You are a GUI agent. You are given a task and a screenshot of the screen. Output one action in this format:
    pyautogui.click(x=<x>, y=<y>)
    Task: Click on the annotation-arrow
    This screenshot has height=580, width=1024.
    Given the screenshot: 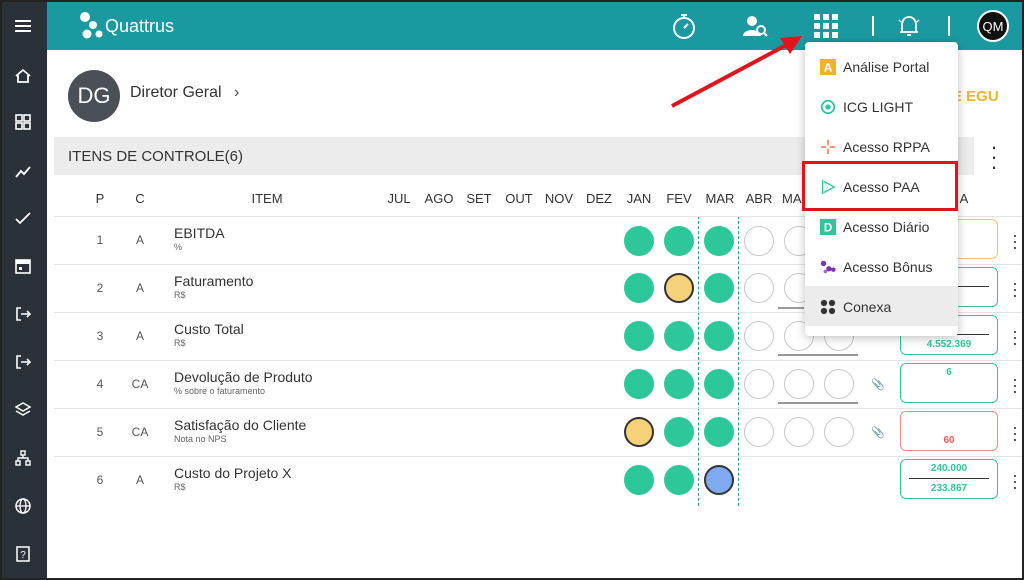 What is the action you would take?
    pyautogui.click(x=736, y=72)
    